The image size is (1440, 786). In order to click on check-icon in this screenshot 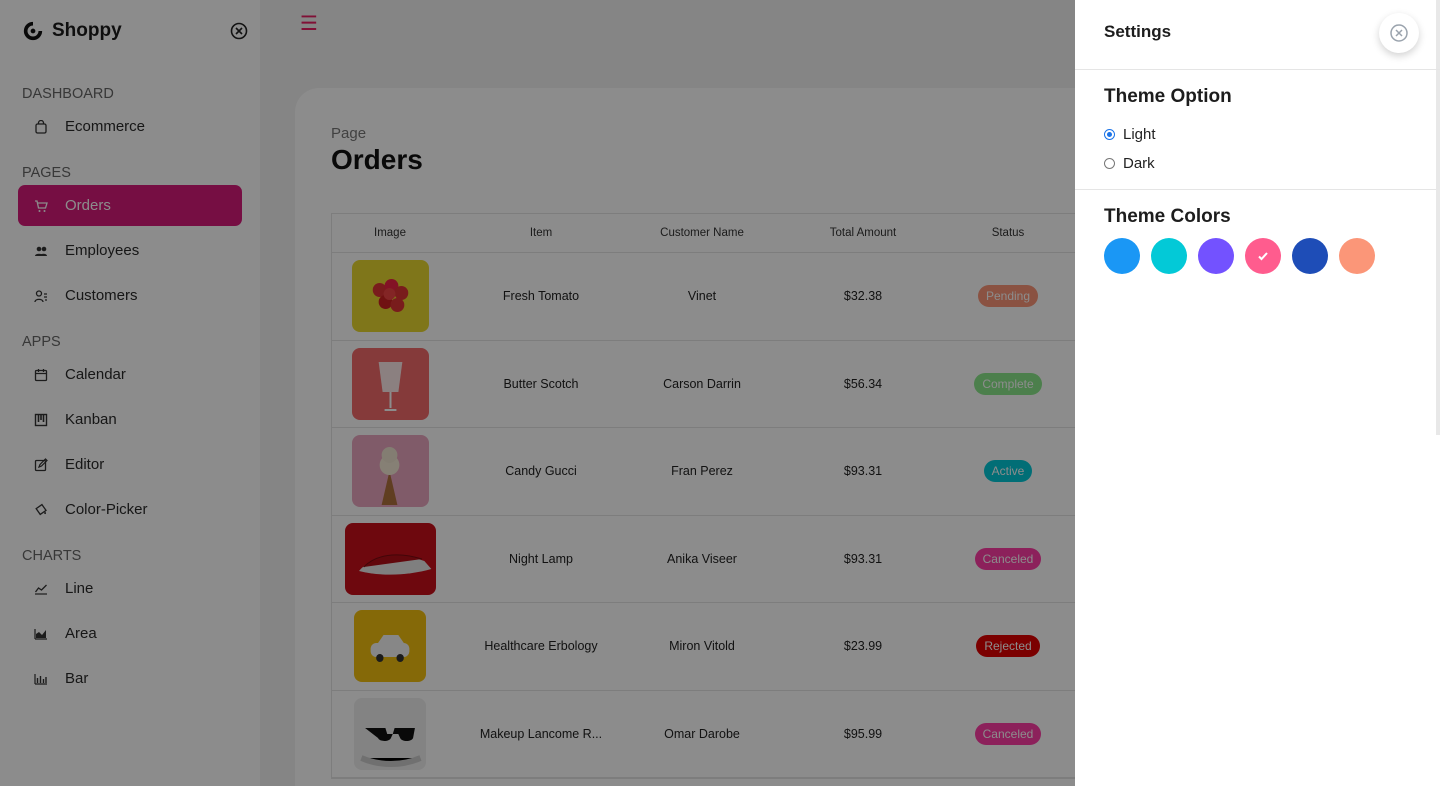, I will do `click(1263, 256)`.